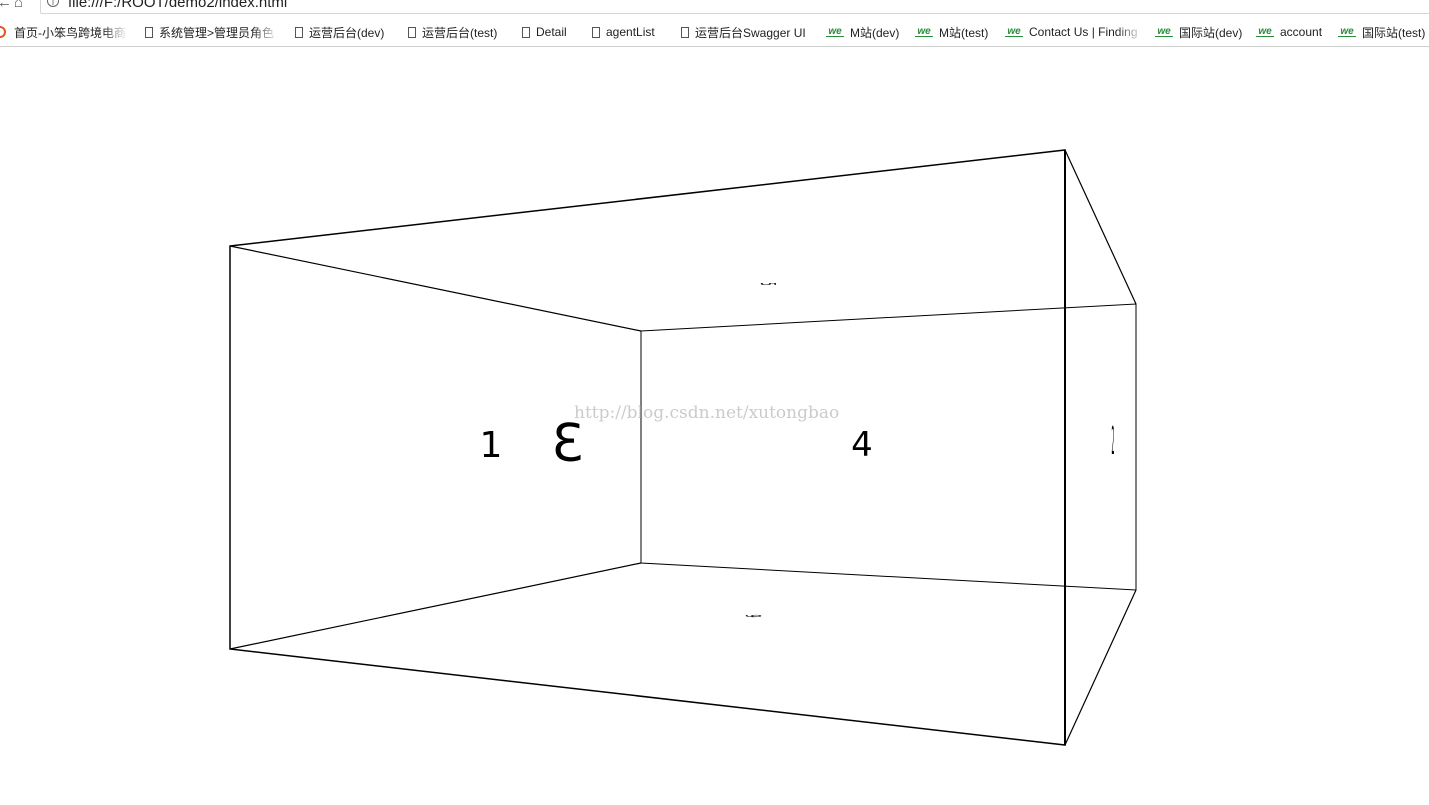 The image size is (1429, 805). Describe the element at coordinates (1113, 442) in the screenshot. I see `face-label-right: 2` at that location.